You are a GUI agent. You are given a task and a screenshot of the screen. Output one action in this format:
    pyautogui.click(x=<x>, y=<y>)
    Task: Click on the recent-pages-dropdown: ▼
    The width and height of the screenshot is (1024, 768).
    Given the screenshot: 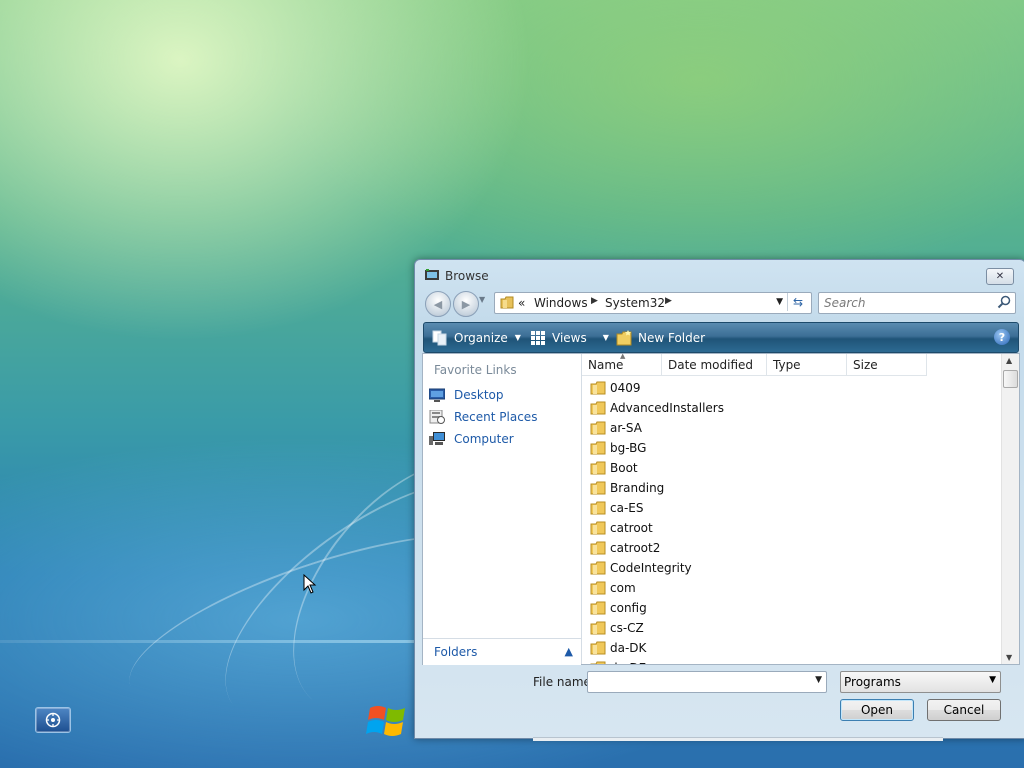 What is the action you would take?
    pyautogui.click(x=482, y=299)
    